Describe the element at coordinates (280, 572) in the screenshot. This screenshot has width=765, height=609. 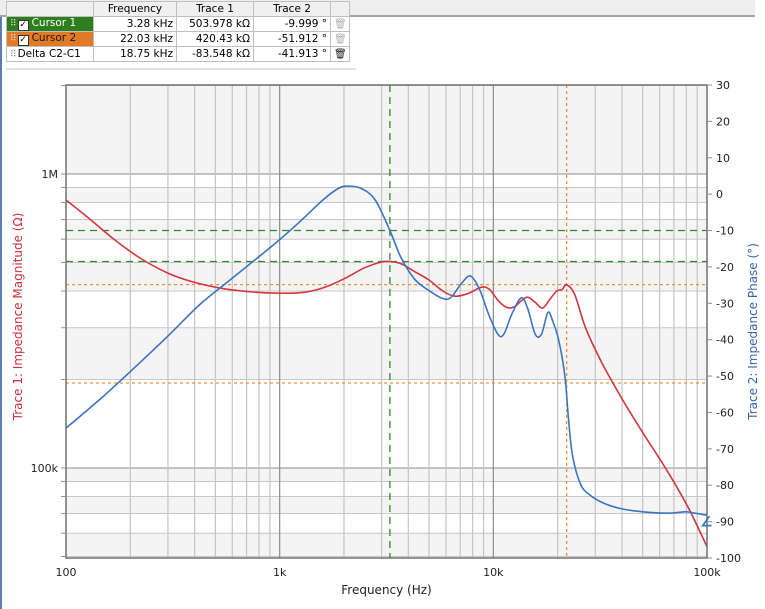
I see `x-tick-label: 1k` at that location.